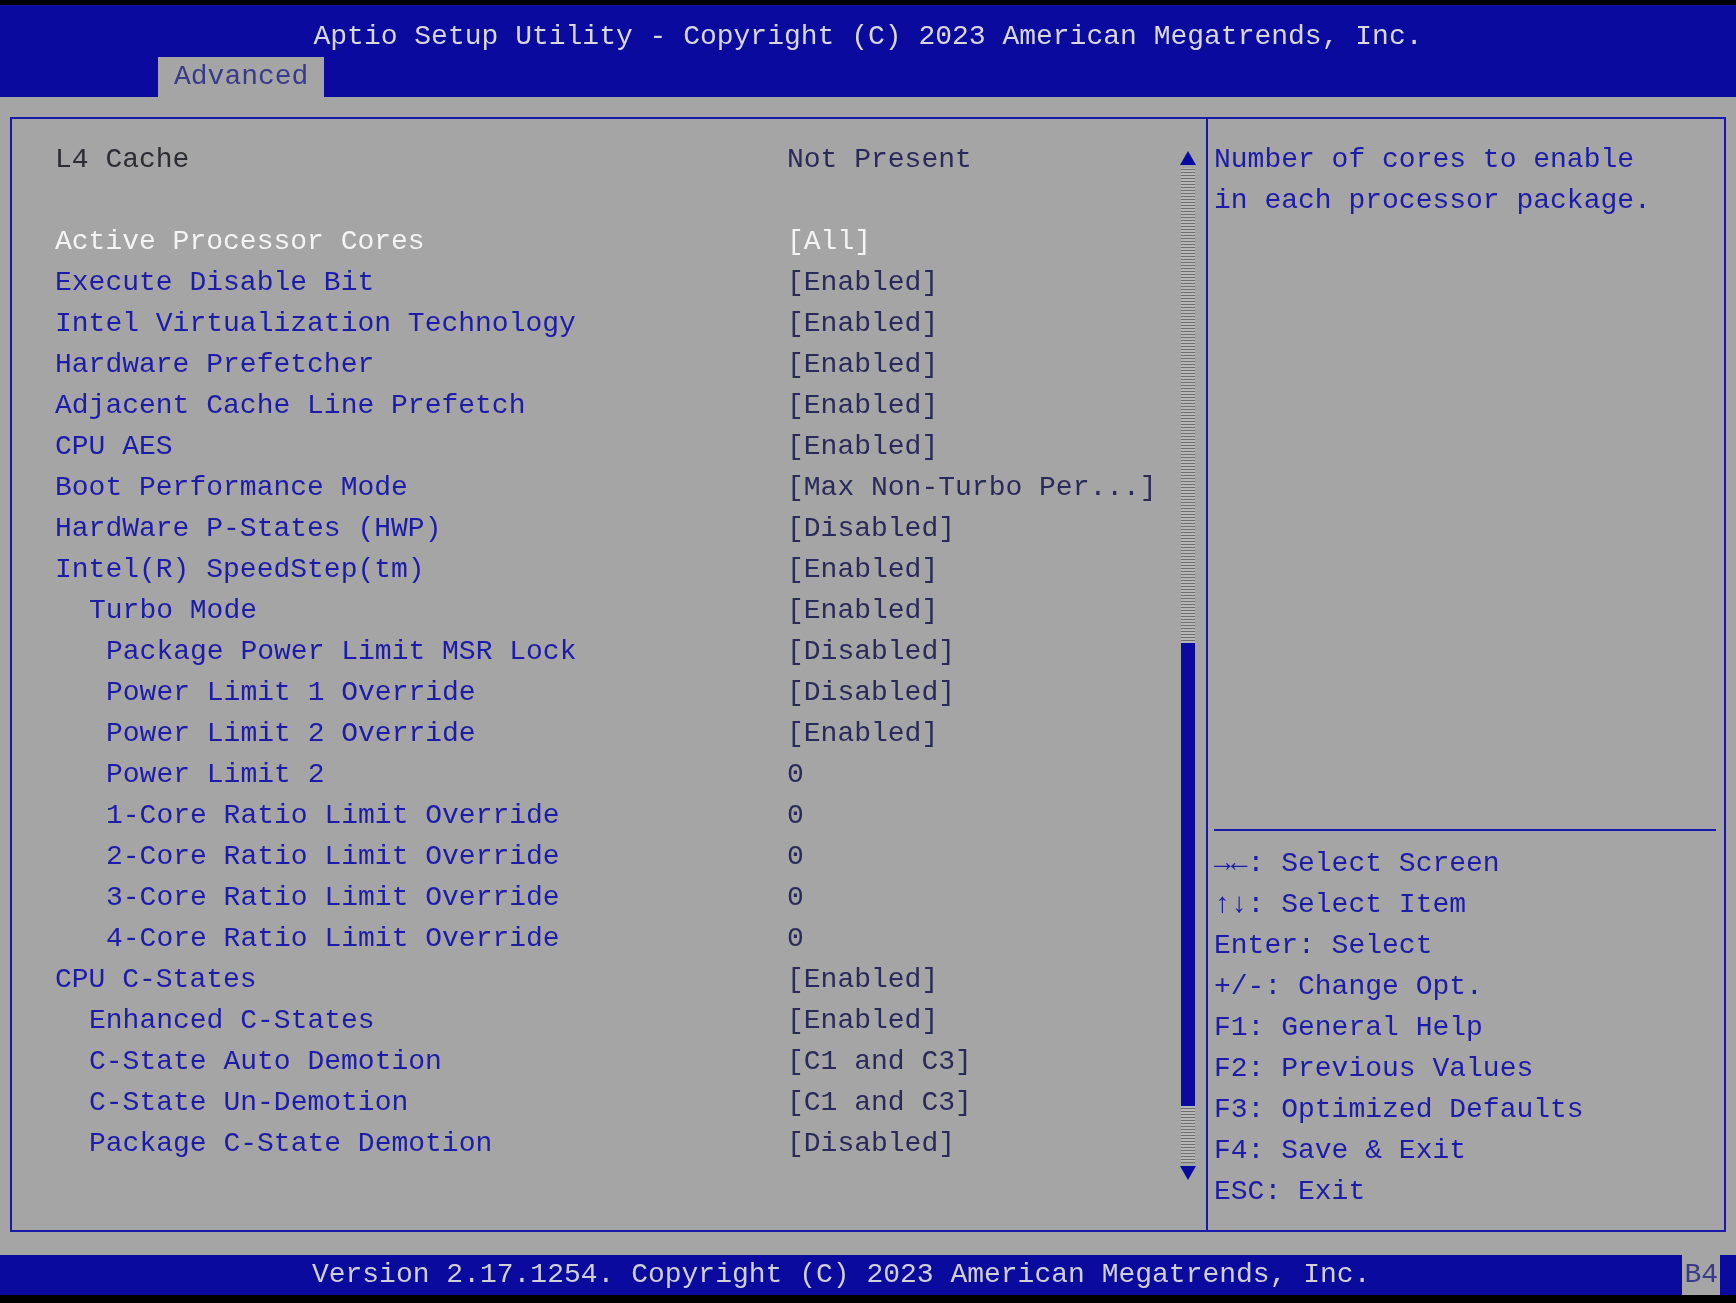 The width and height of the screenshot is (1736, 1303). Describe the element at coordinates (868, 37) in the screenshot. I see `window-title: Aptio Setup Utility - Copyright (C) 2023 American Megatrends, Inc.` at that location.